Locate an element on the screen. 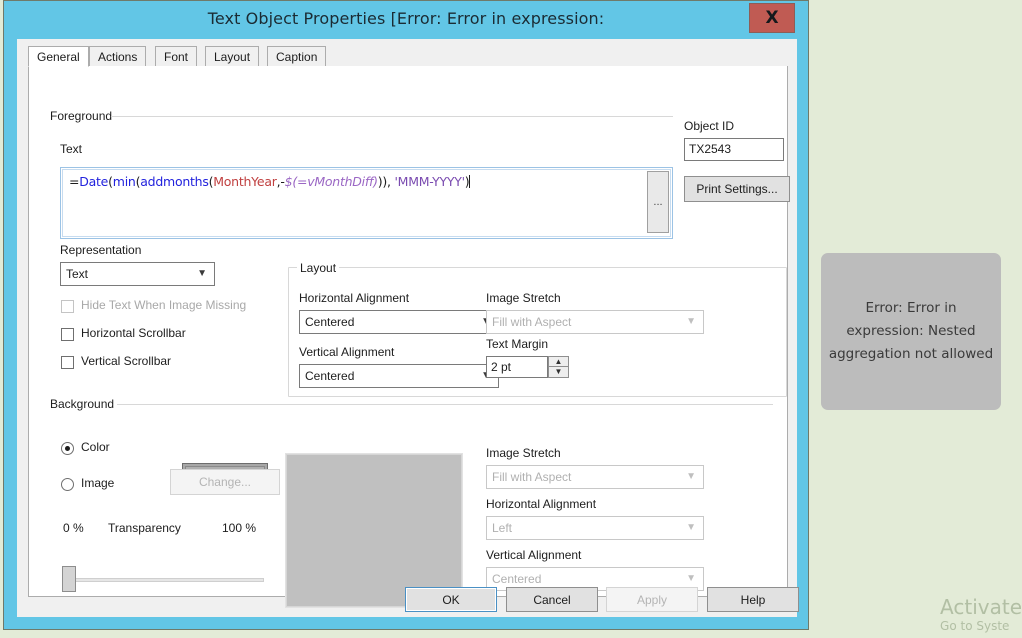  tab-font: Font is located at coordinates (176, 56).